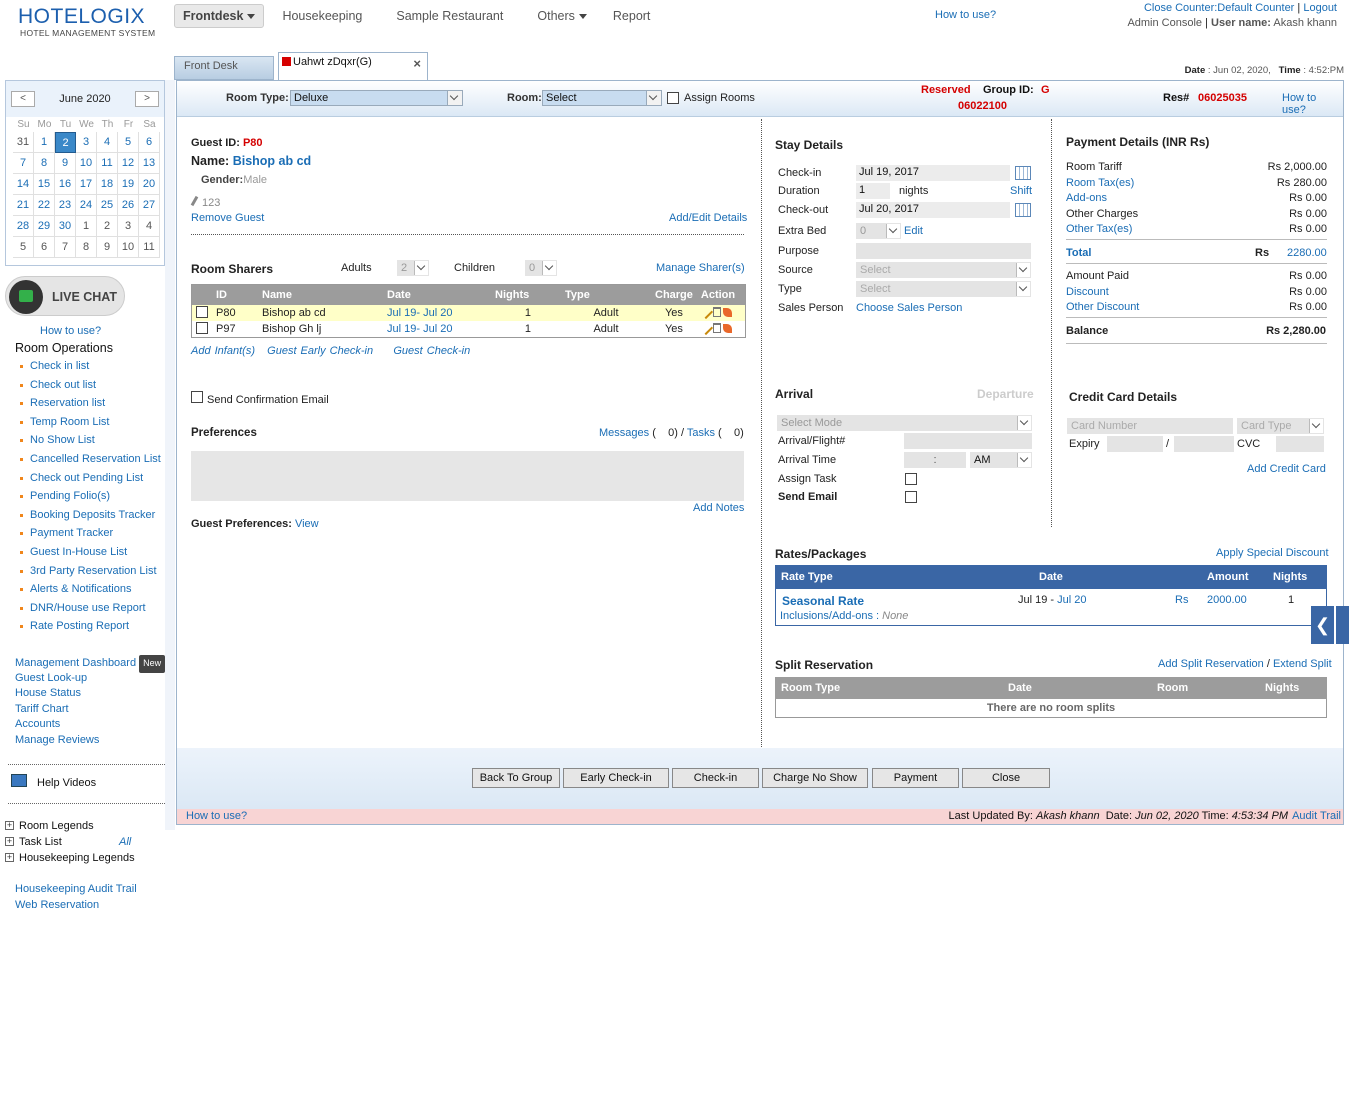  What do you see at coordinates (437, 329) in the screenshot?
I see `sharer-date: Jul 19- Jul 20` at bounding box center [437, 329].